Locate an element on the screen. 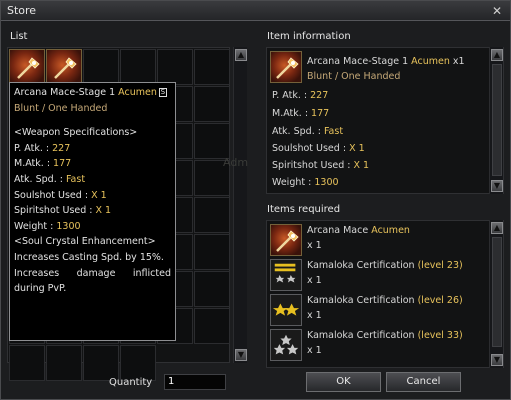  info-stat: Soulshot Used : X 1 is located at coordinates (318, 148).